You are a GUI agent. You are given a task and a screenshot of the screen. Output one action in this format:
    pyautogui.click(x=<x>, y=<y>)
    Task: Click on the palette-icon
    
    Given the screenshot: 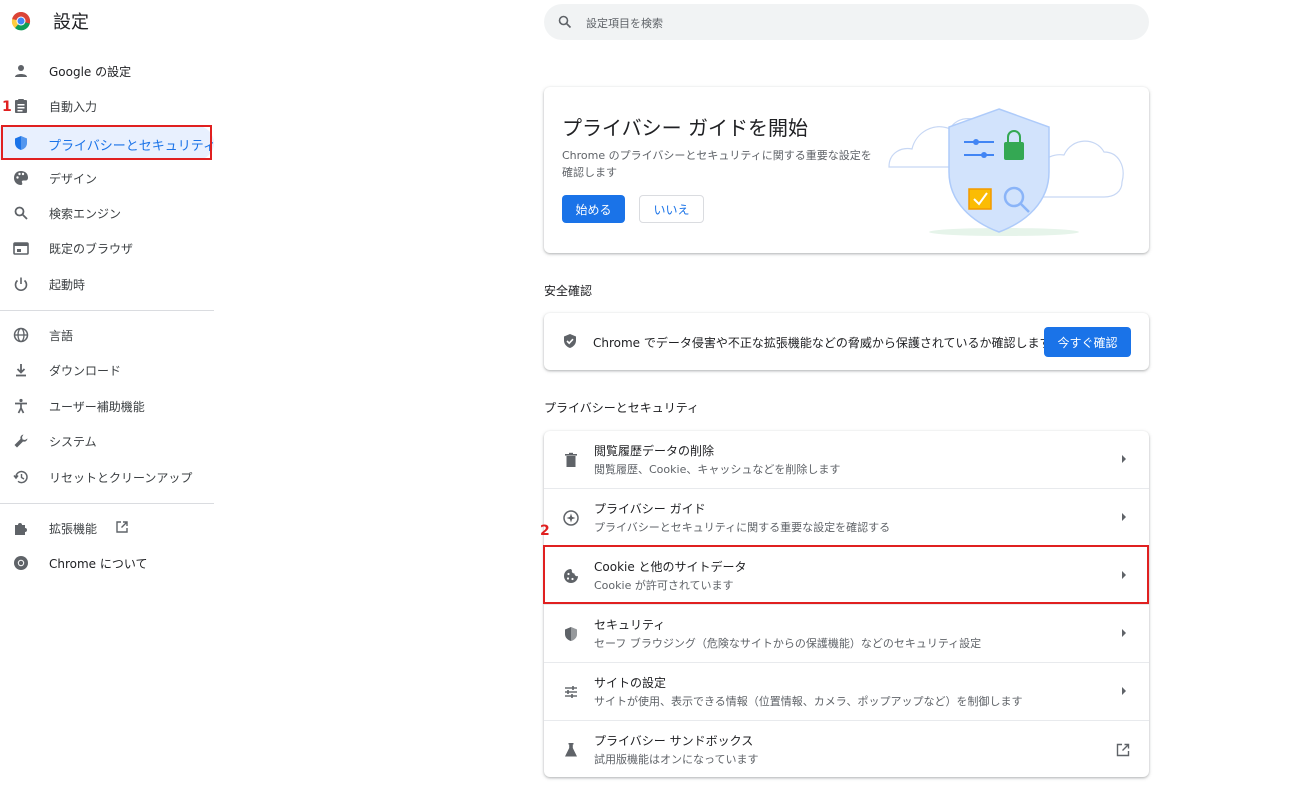 What is the action you would take?
    pyautogui.click(x=21, y=178)
    